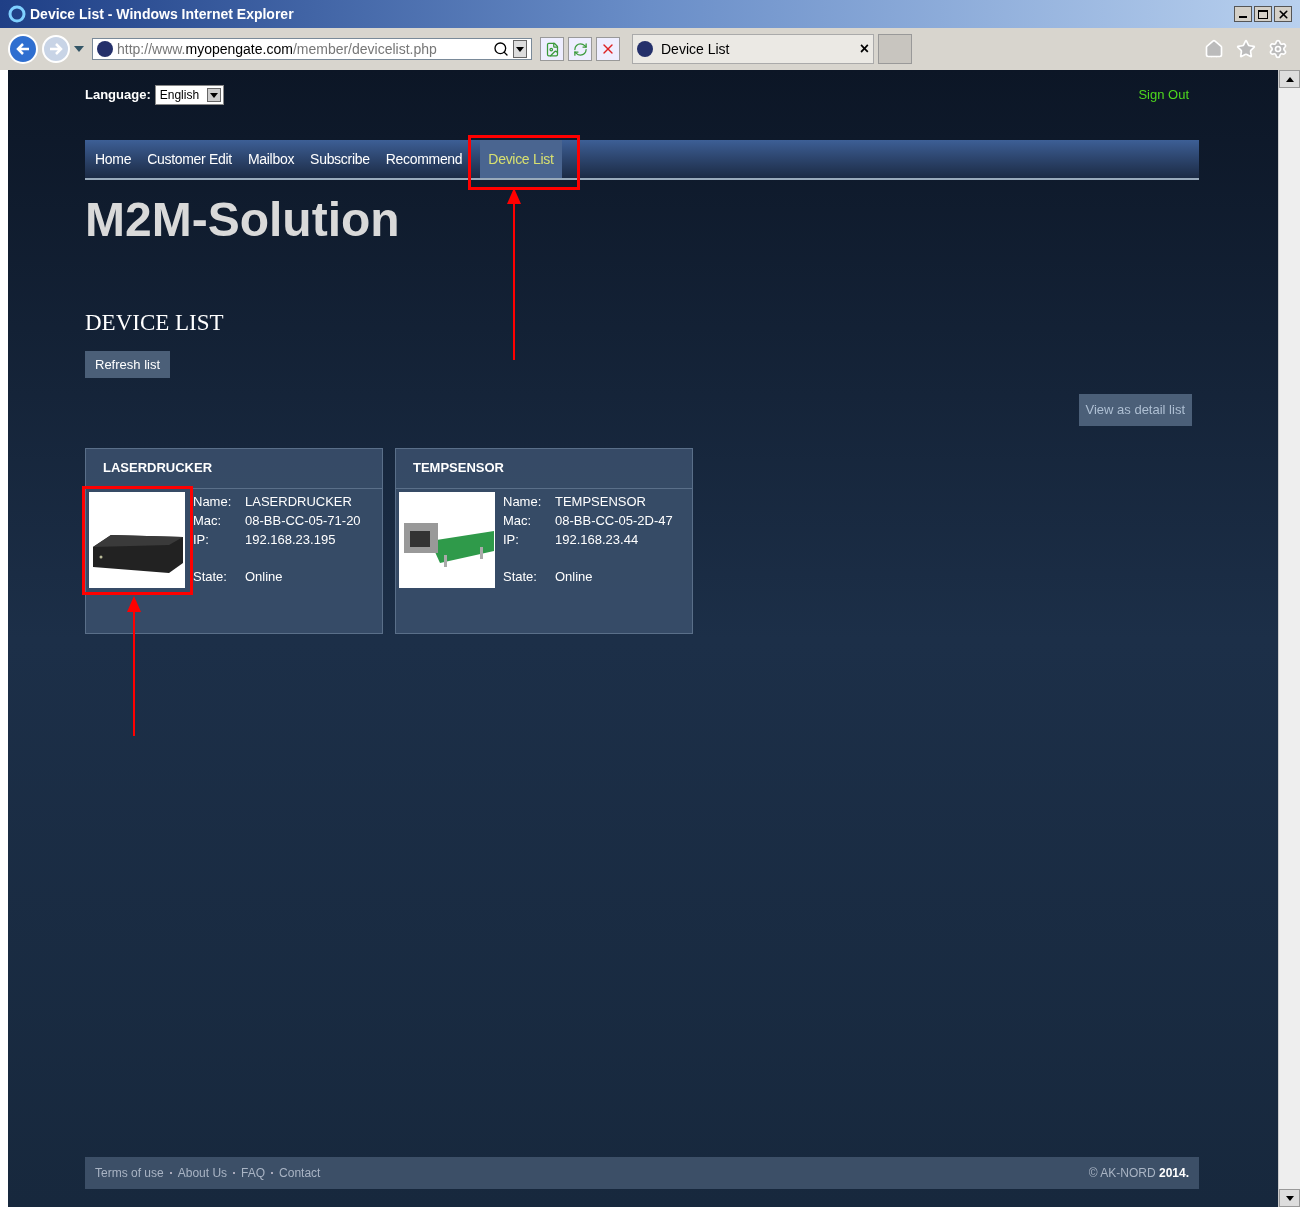 Image resolution: width=1300 pixels, height=1207 pixels. I want to click on language-select: English, so click(189, 95).